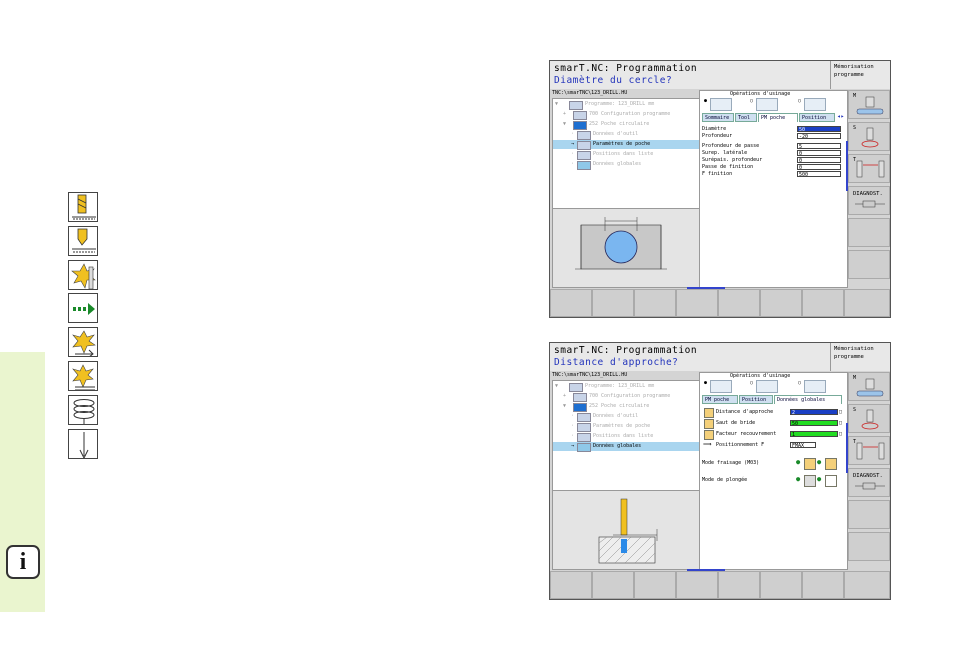 The width and height of the screenshot is (954, 672). What do you see at coordinates (773, 435) in the screenshot?
I see `field-facteur-recouvrement: Facteur recouvrement 1 □` at bounding box center [773, 435].